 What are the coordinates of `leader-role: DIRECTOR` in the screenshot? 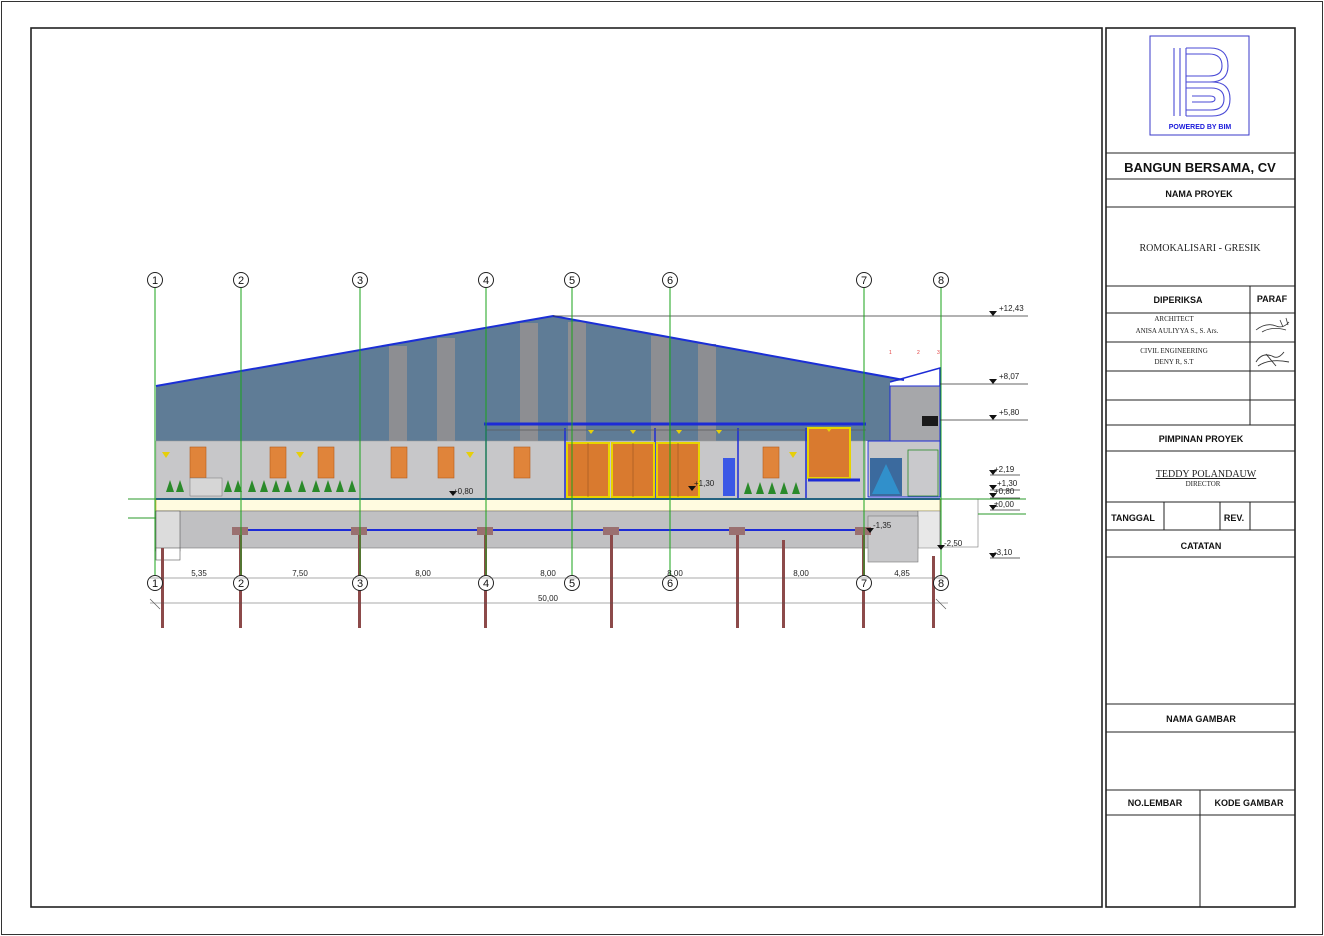 It's located at (1203, 484).